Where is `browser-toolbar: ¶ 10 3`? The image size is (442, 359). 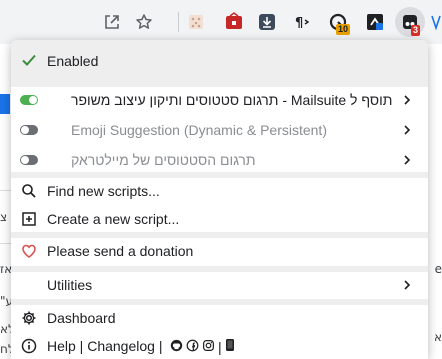 browser-toolbar: ¶ 10 3 is located at coordinates (221, 22).